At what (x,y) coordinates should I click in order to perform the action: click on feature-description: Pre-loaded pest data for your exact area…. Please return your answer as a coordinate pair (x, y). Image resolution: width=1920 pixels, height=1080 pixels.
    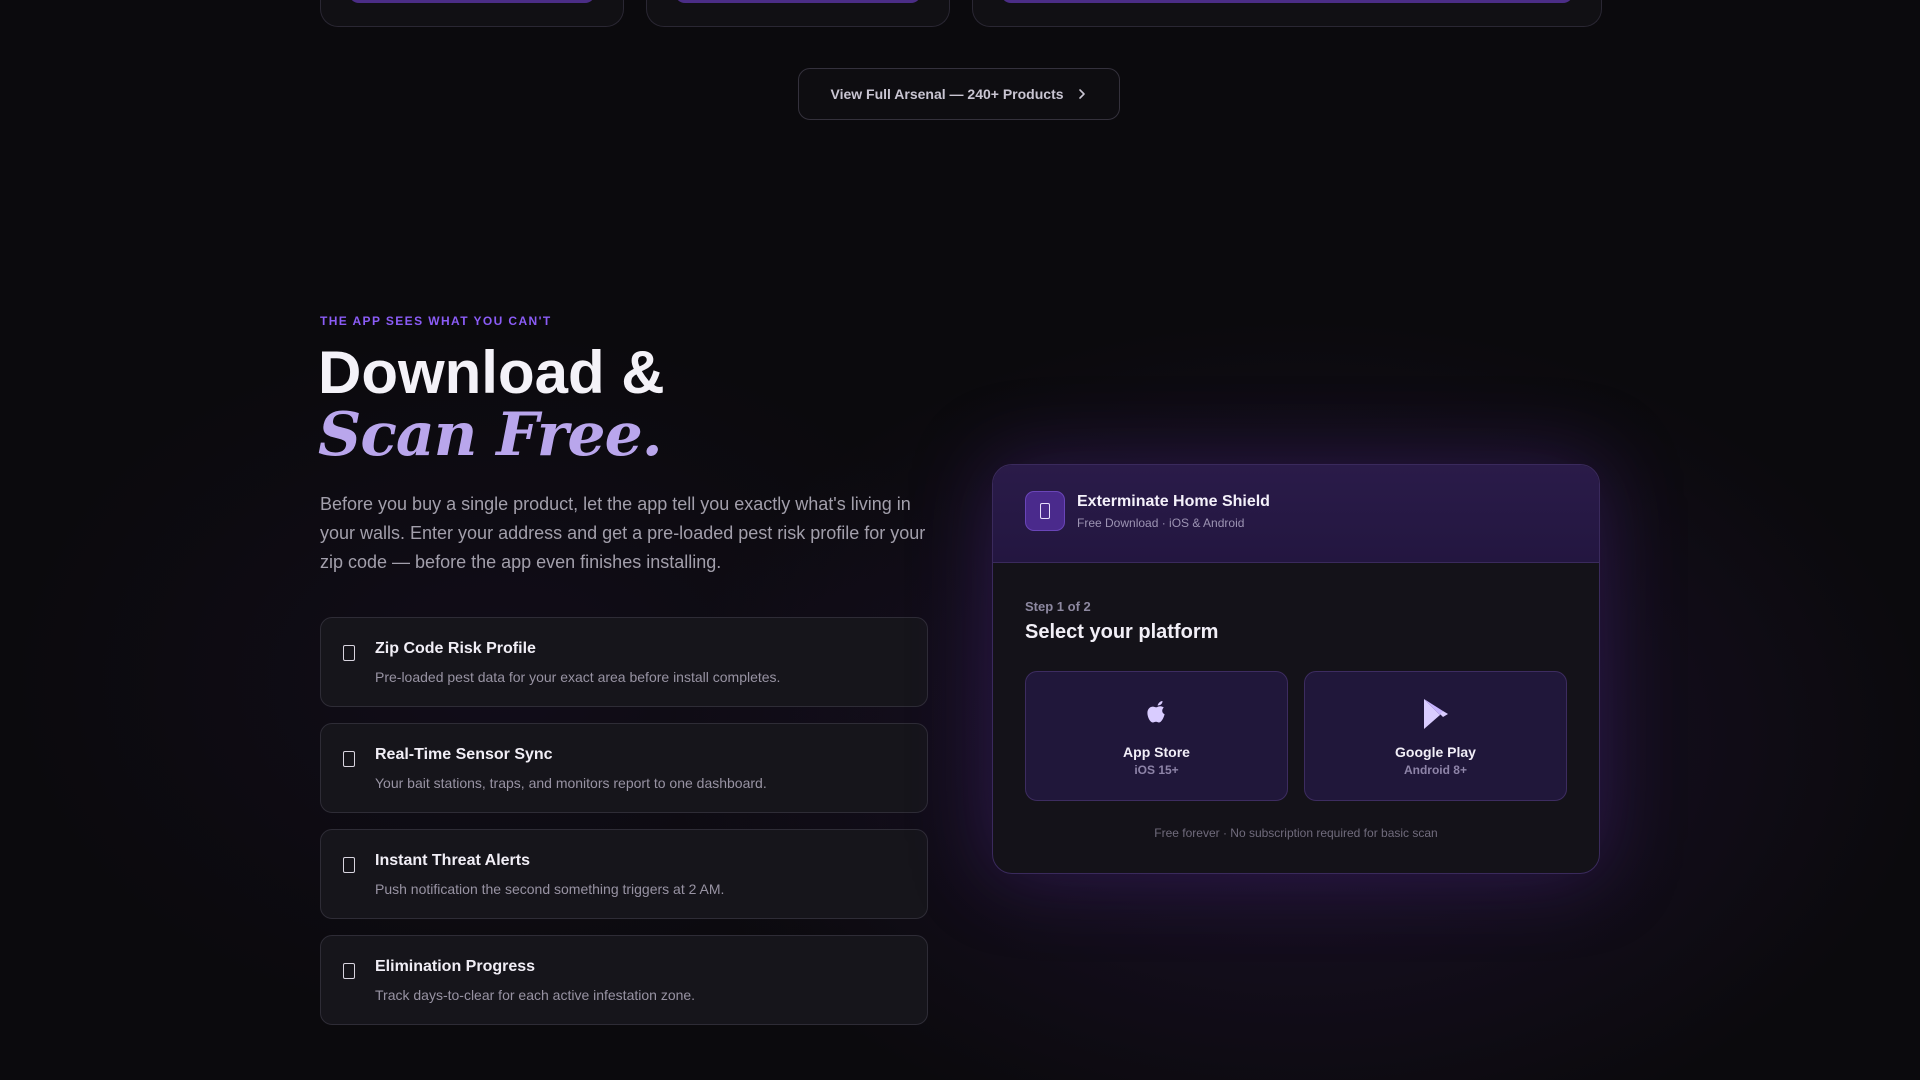
    Looking at the image, I should click on (578, 677).